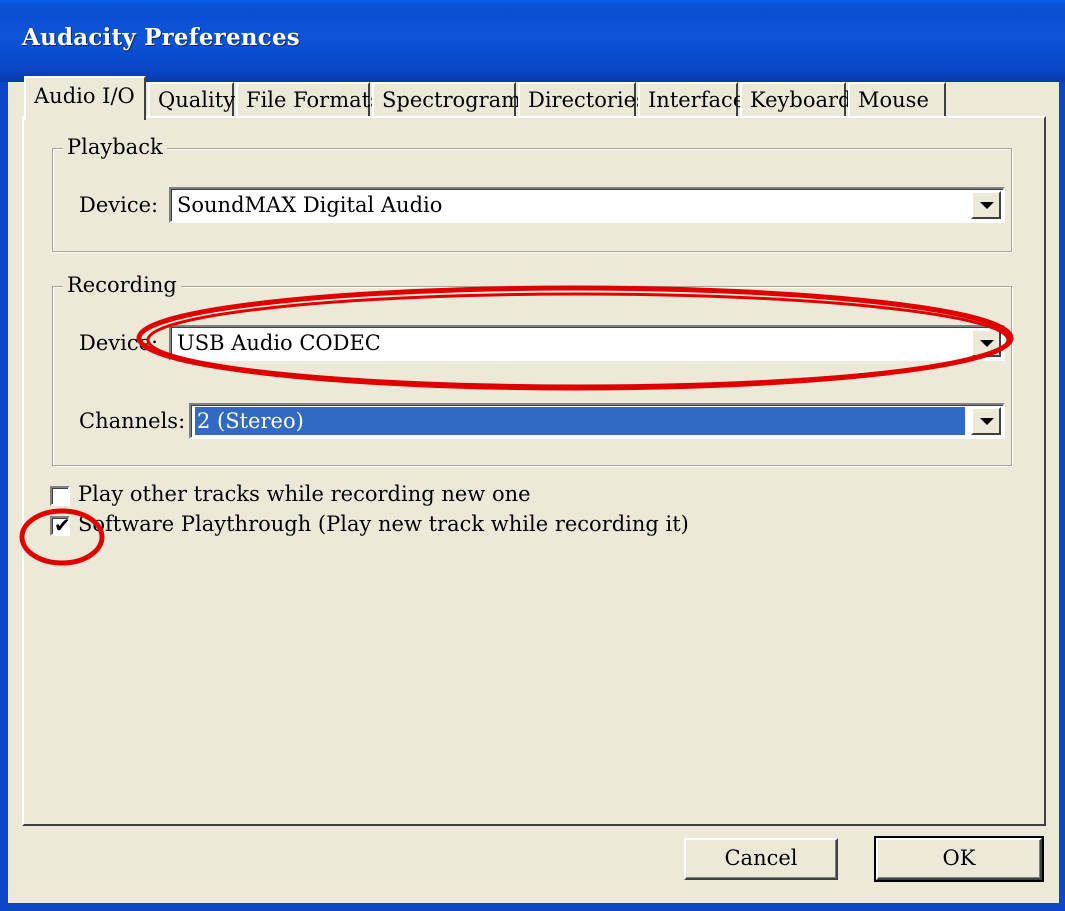 This screenshot has width=1065, height=911. Describe the element at coordinates (122, 285) in the screenshot. I see `recording-legend: Recording` at that location.